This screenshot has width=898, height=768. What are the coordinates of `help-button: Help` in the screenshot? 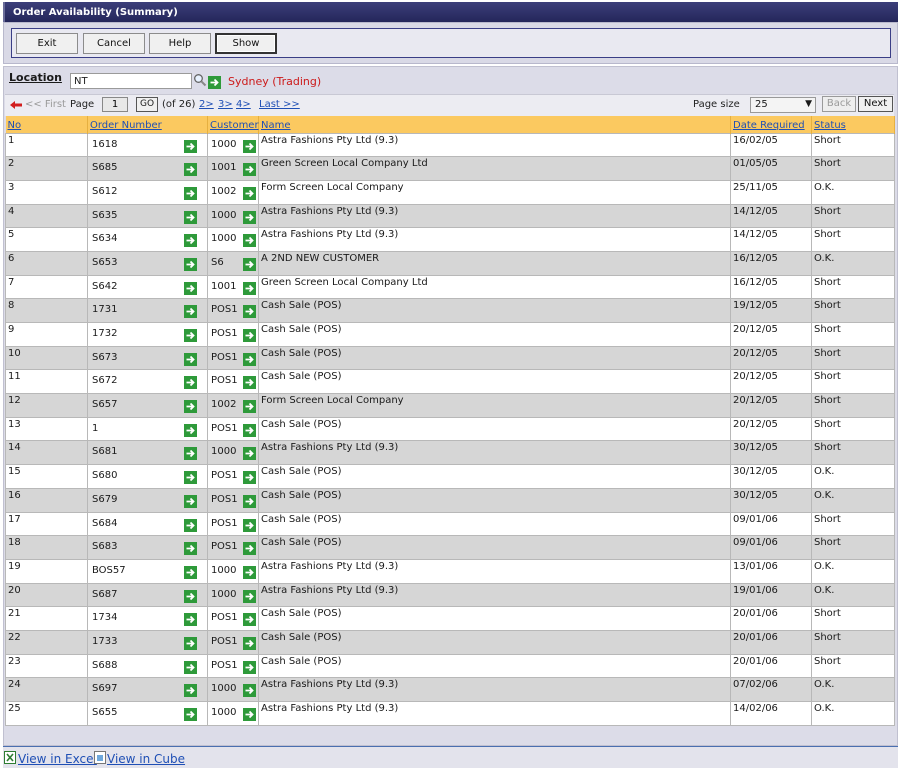 It's located at (180, 43).